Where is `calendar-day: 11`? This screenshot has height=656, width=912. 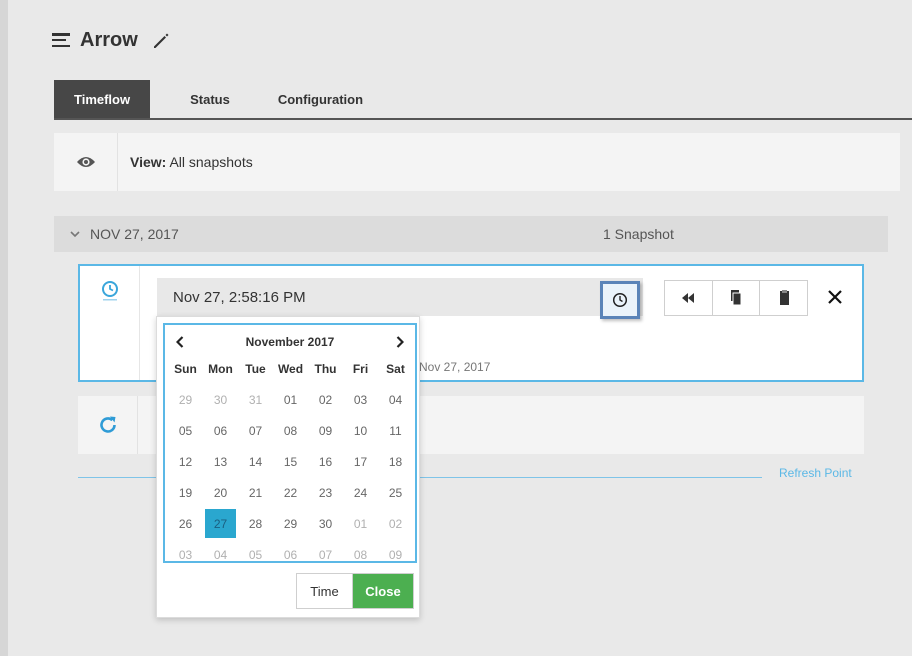
calendar-day: 11 is located at coordinates (395, 430).